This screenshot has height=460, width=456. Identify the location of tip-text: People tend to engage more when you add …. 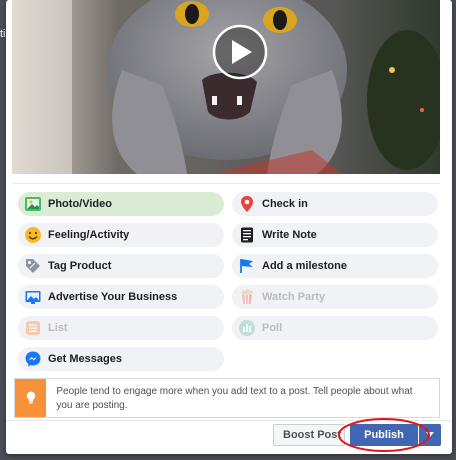
(234, 398).